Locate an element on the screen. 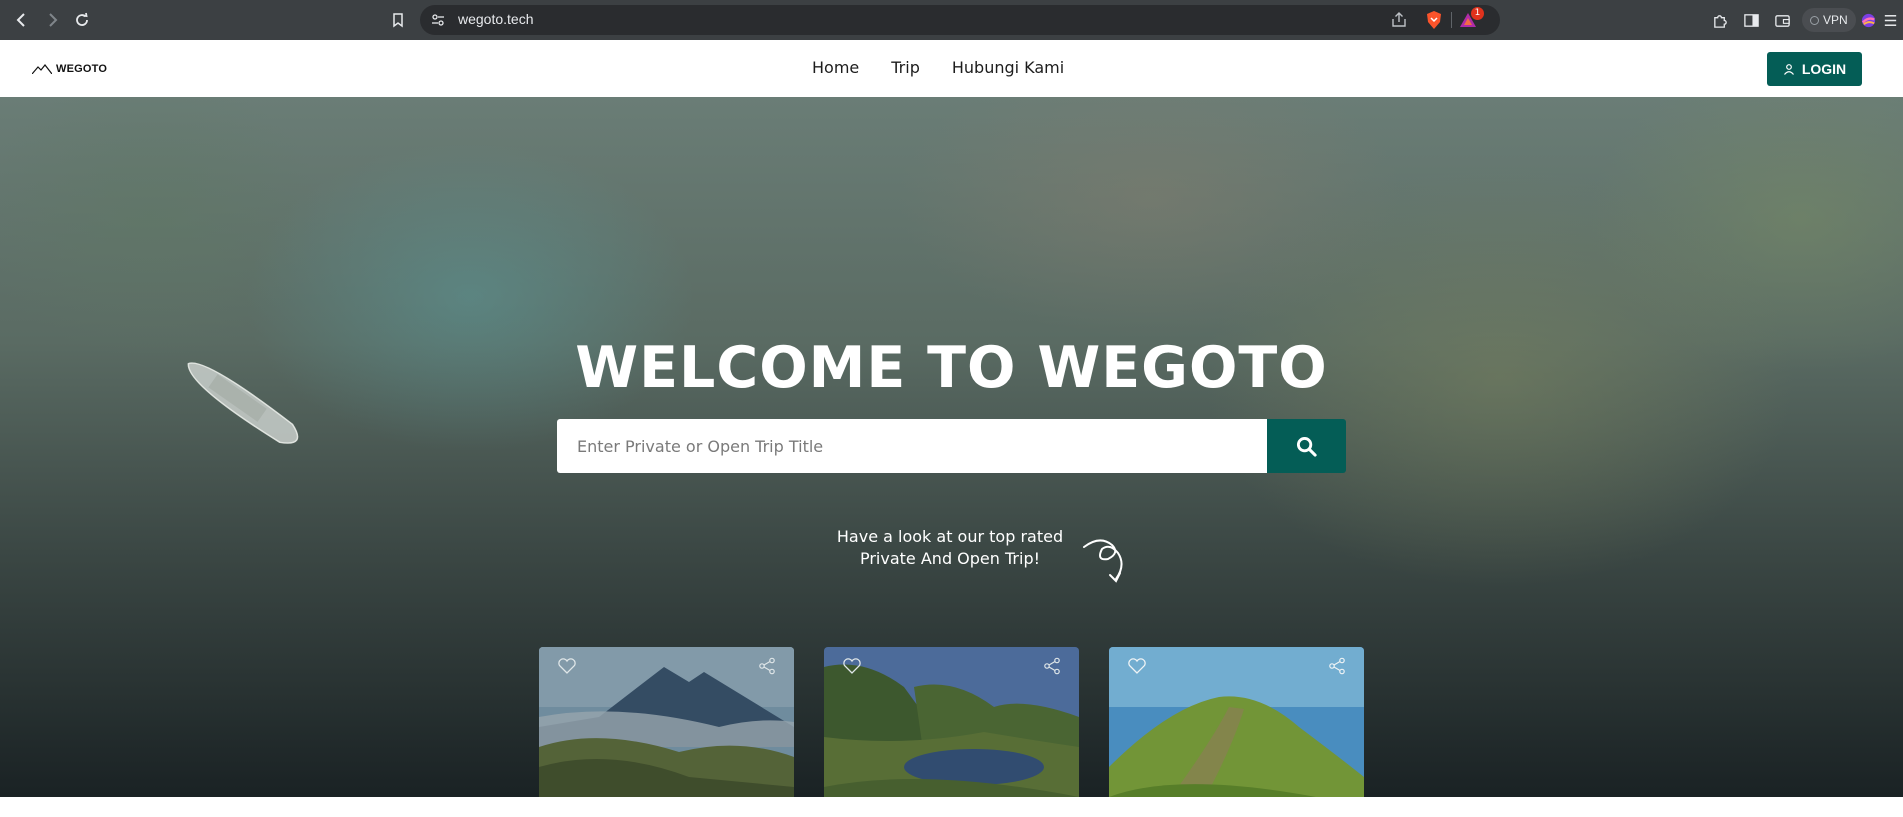  wallet-button is located at coordinates (1782, 20).